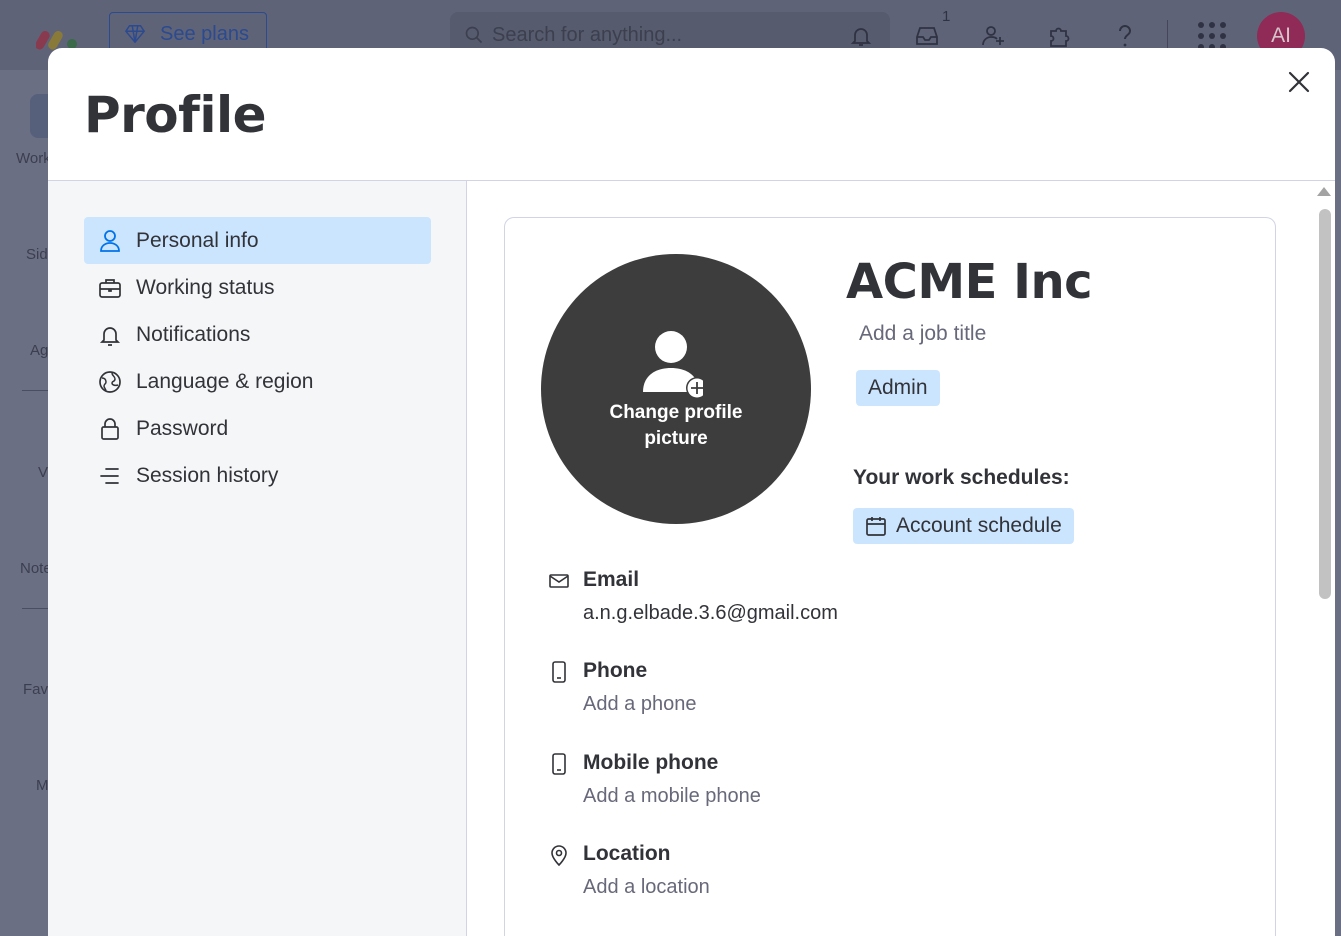 The height and width of the screenshot is (936, 1341). I want to click on search-icon, so click(474, 35).